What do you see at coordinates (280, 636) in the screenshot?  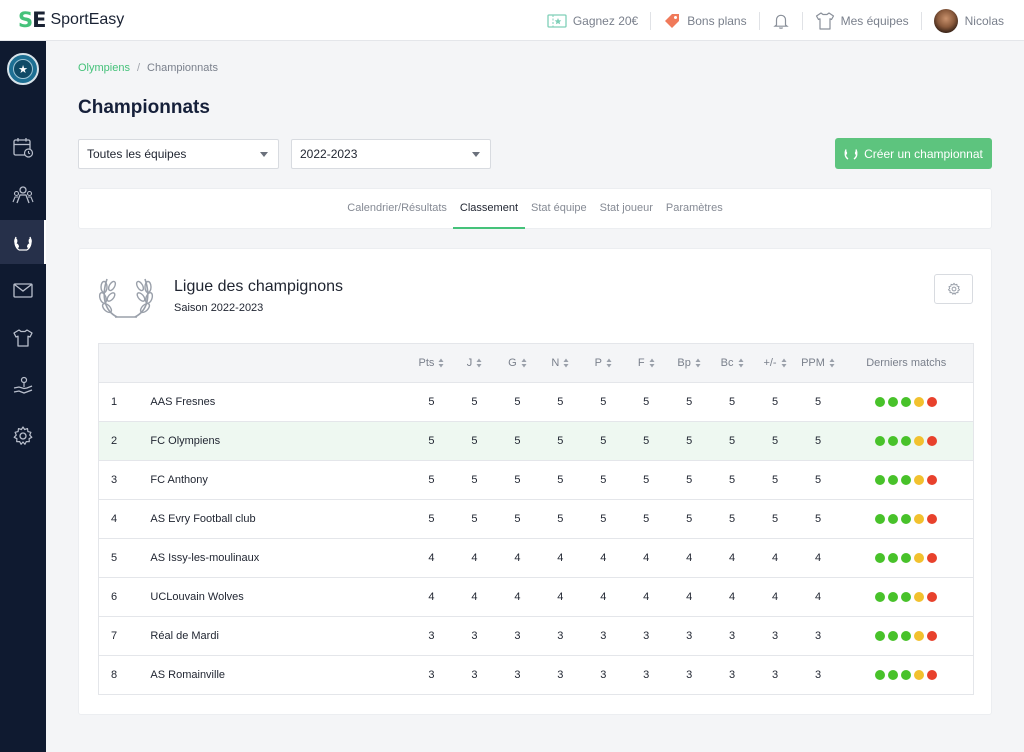 I see `team-name: Réal de Mardi` at bounding box center [280, 636].